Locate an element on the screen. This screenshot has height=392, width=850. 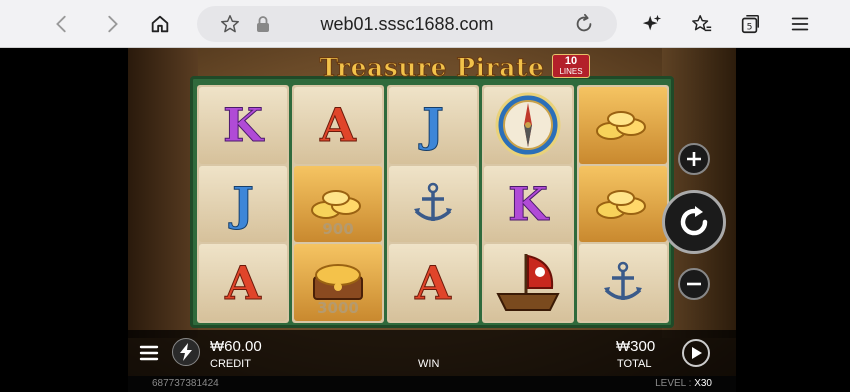
home-button is located at coordinates (160, 24).